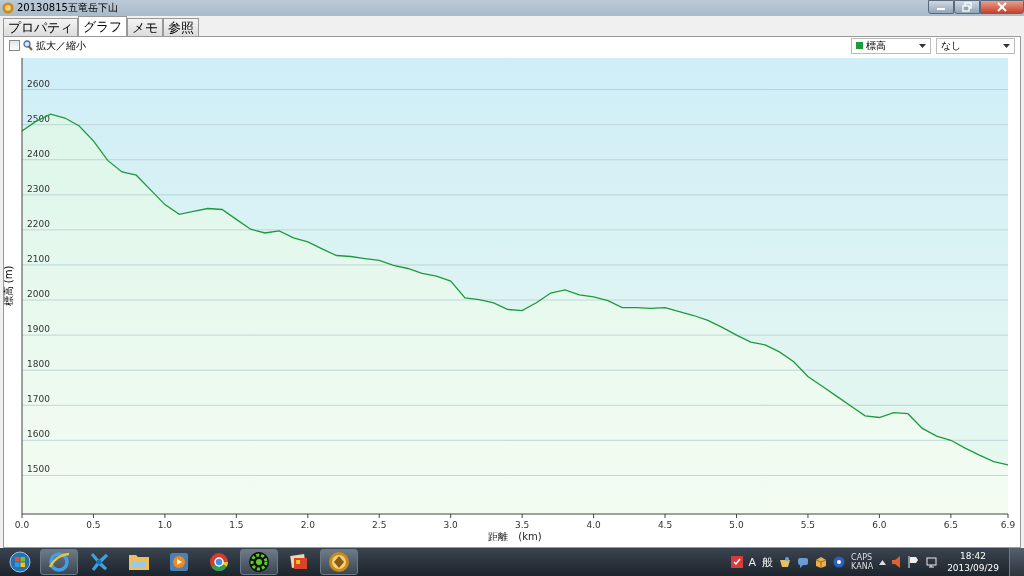  I want to click on x-tick-label: 1.0, so click(165, 525).